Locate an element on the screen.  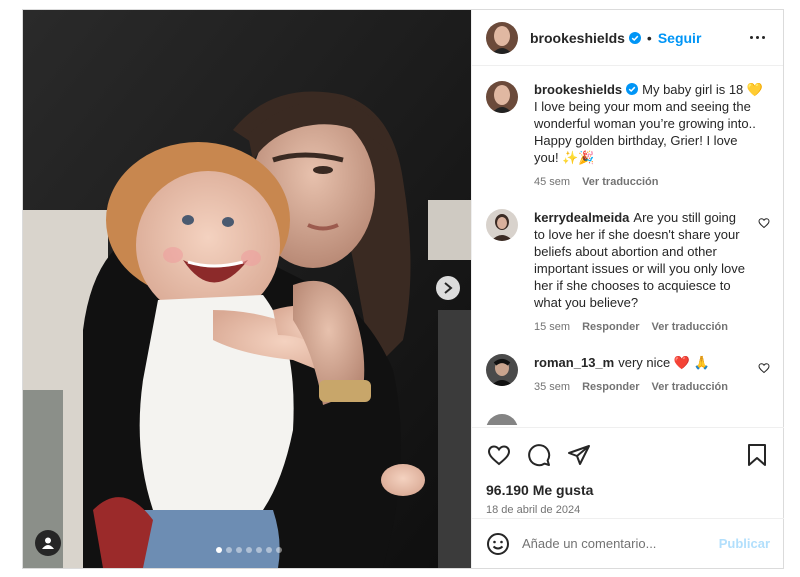
comment-text: very nice ❤️ 🙏 is located at coordinates (664, 362).